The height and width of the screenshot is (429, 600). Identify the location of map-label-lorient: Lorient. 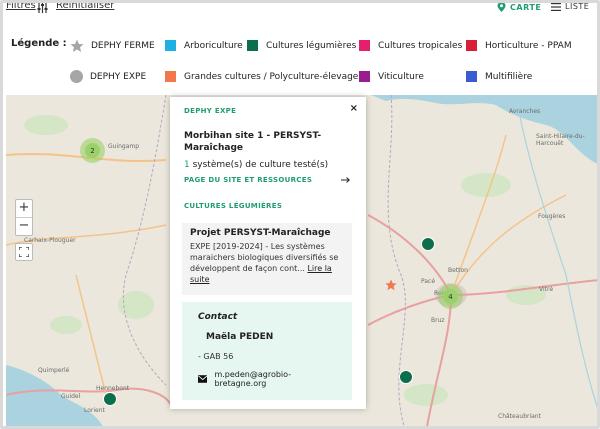
(94, 410).